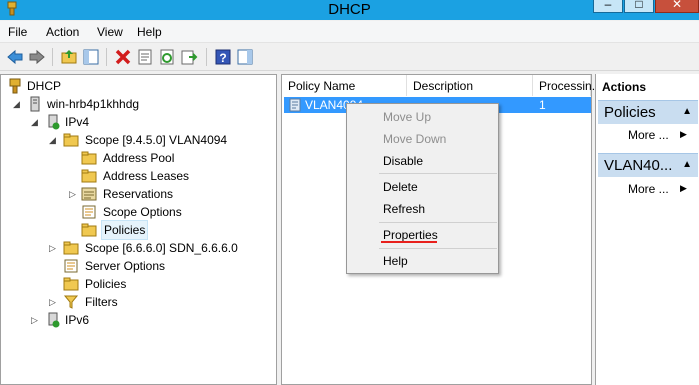 This screenshot has height=385, width=699. I want to click on show-hide-tree-icon, so click(91, 57).